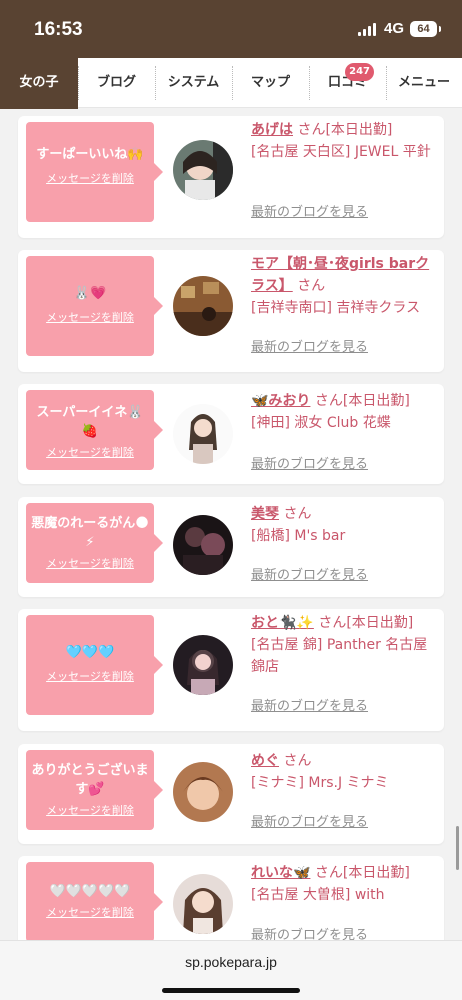  I want to click on message-bubble: ありがとうございます💕 メッセージを削除, so click(94, 790).